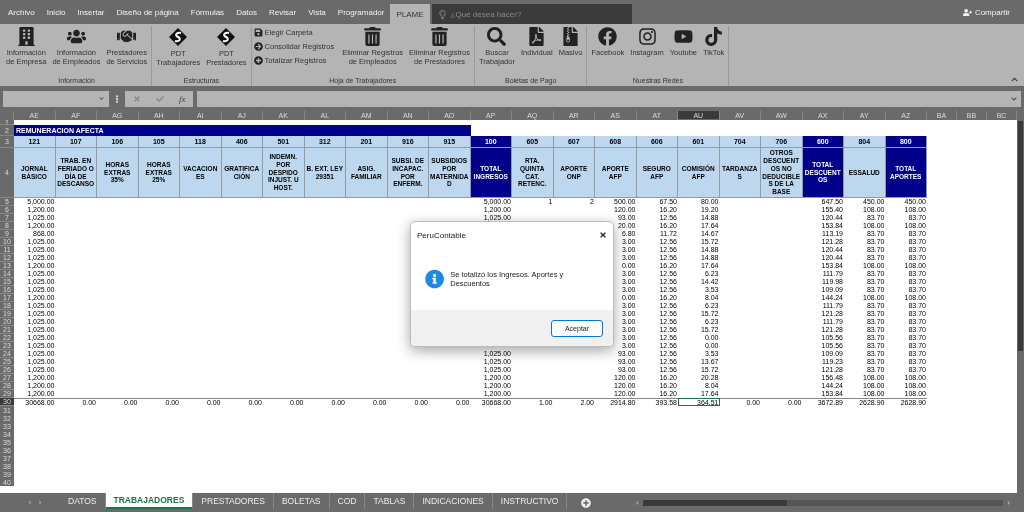 The width and height of the screenshot is (1024, 512). What do you see at coordinates (159, 98) in the screenshot?
I see `check-icon` at bounding box center [159, 98].